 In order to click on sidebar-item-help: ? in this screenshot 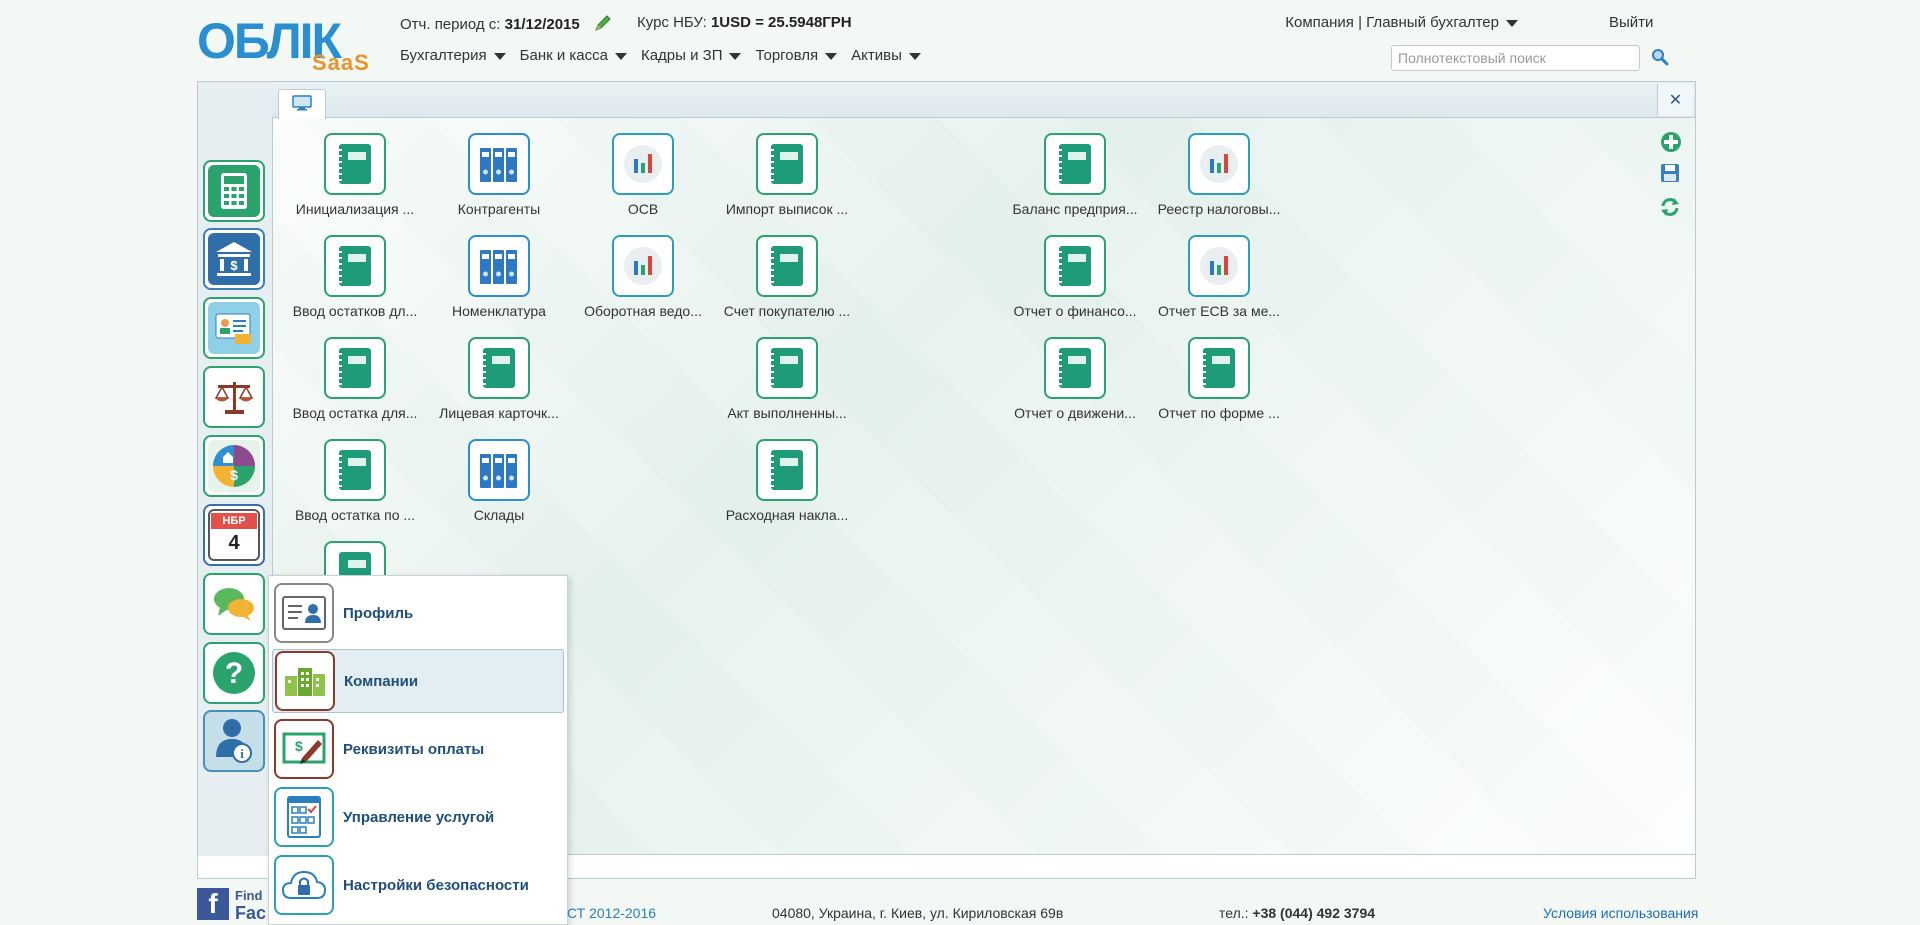, I will do `click(234, 673)`.